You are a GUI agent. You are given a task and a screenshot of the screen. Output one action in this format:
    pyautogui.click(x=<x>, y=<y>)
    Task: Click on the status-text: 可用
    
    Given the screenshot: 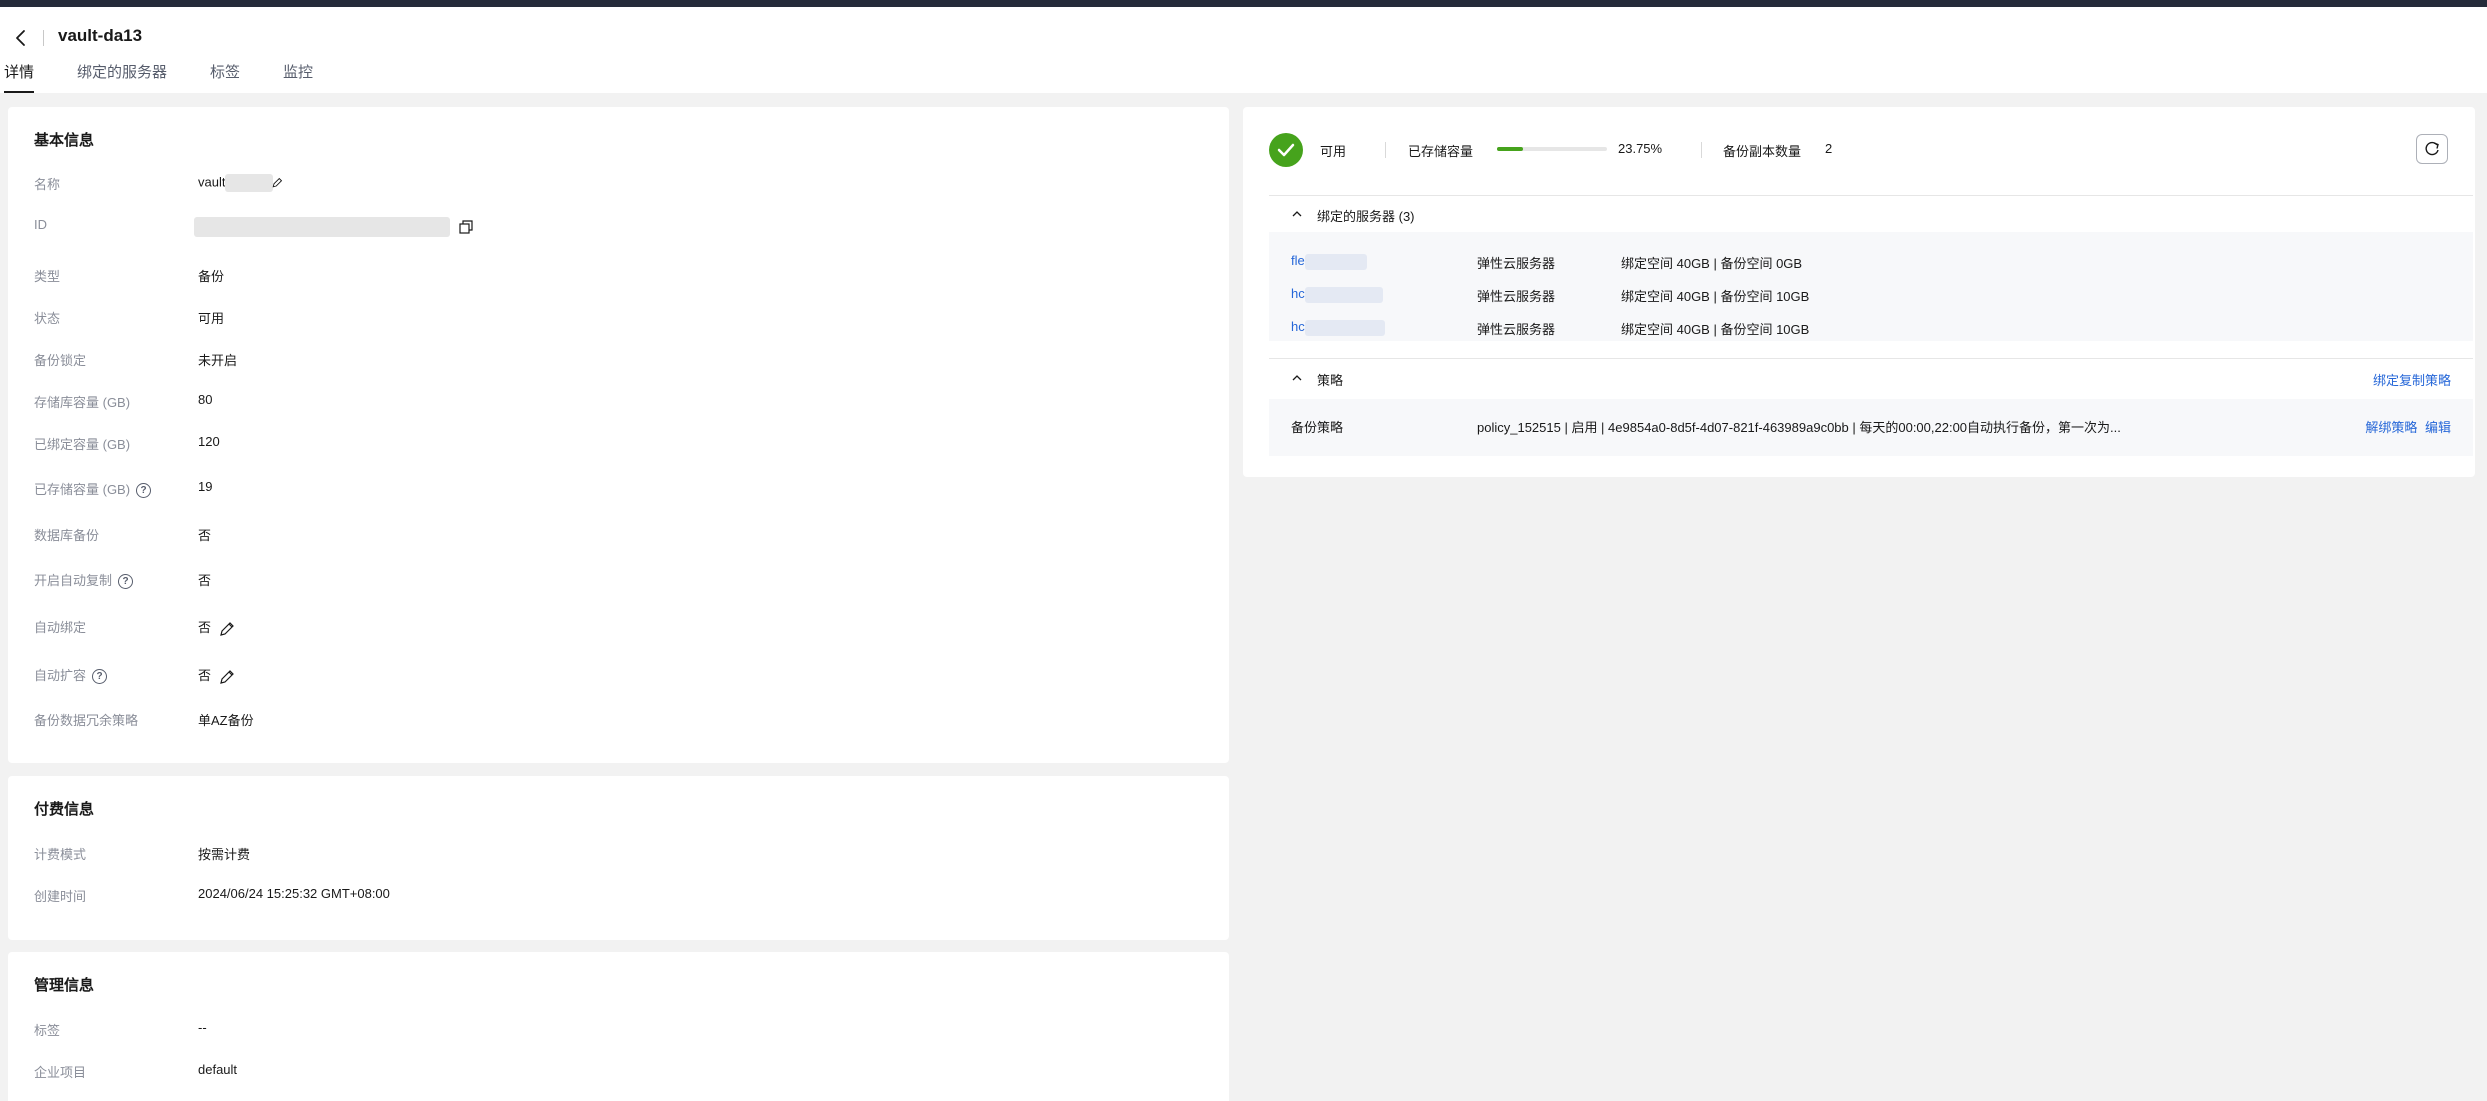 What is the action you would take?
    pyautogui.click(x=1333, y=151)
    